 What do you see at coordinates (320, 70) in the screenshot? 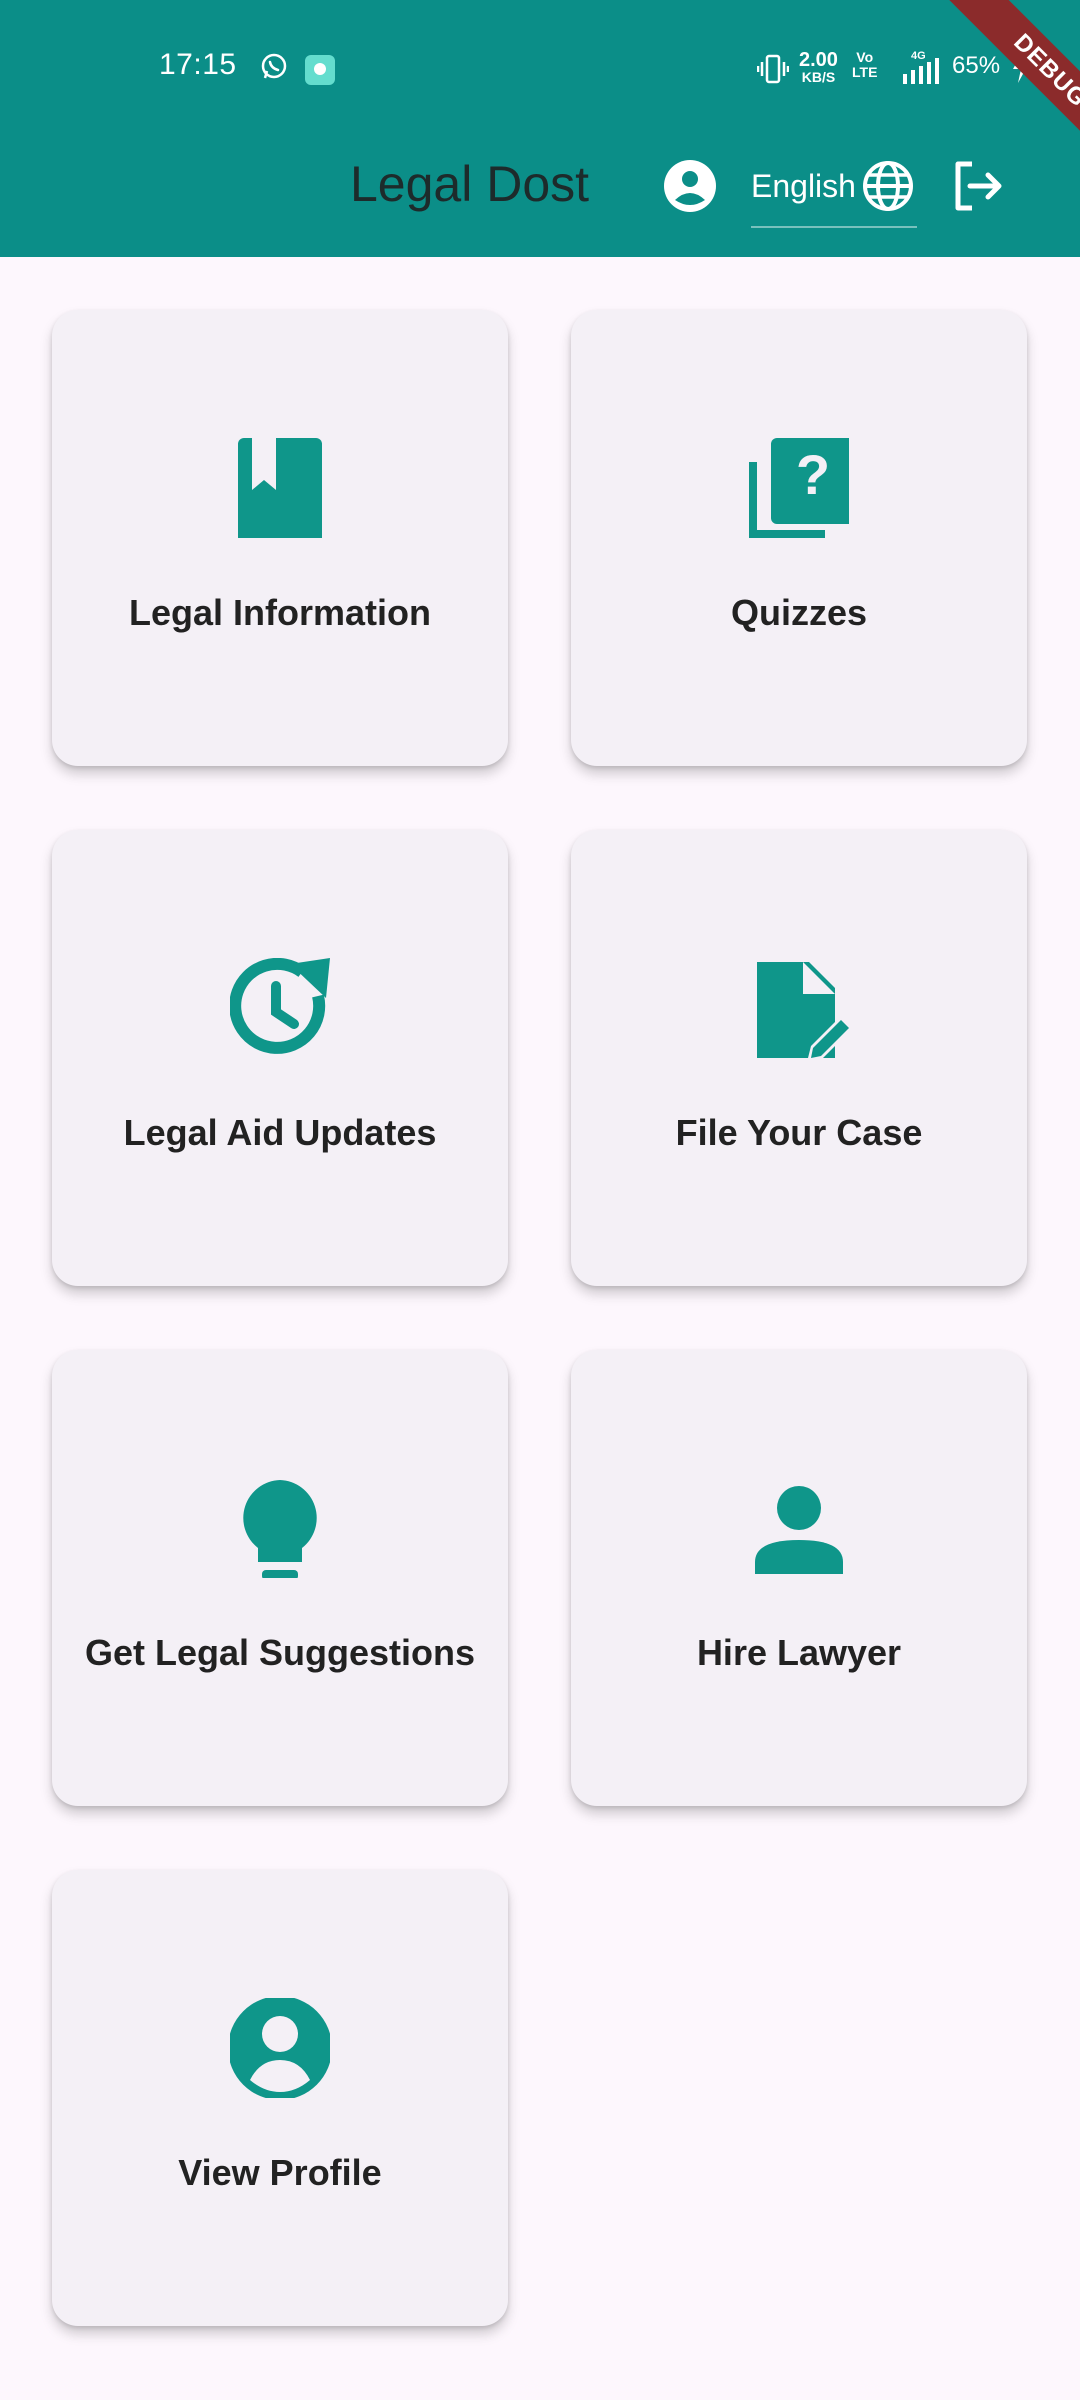
I see `app-notification-icon` at bounding box center [320, 70].